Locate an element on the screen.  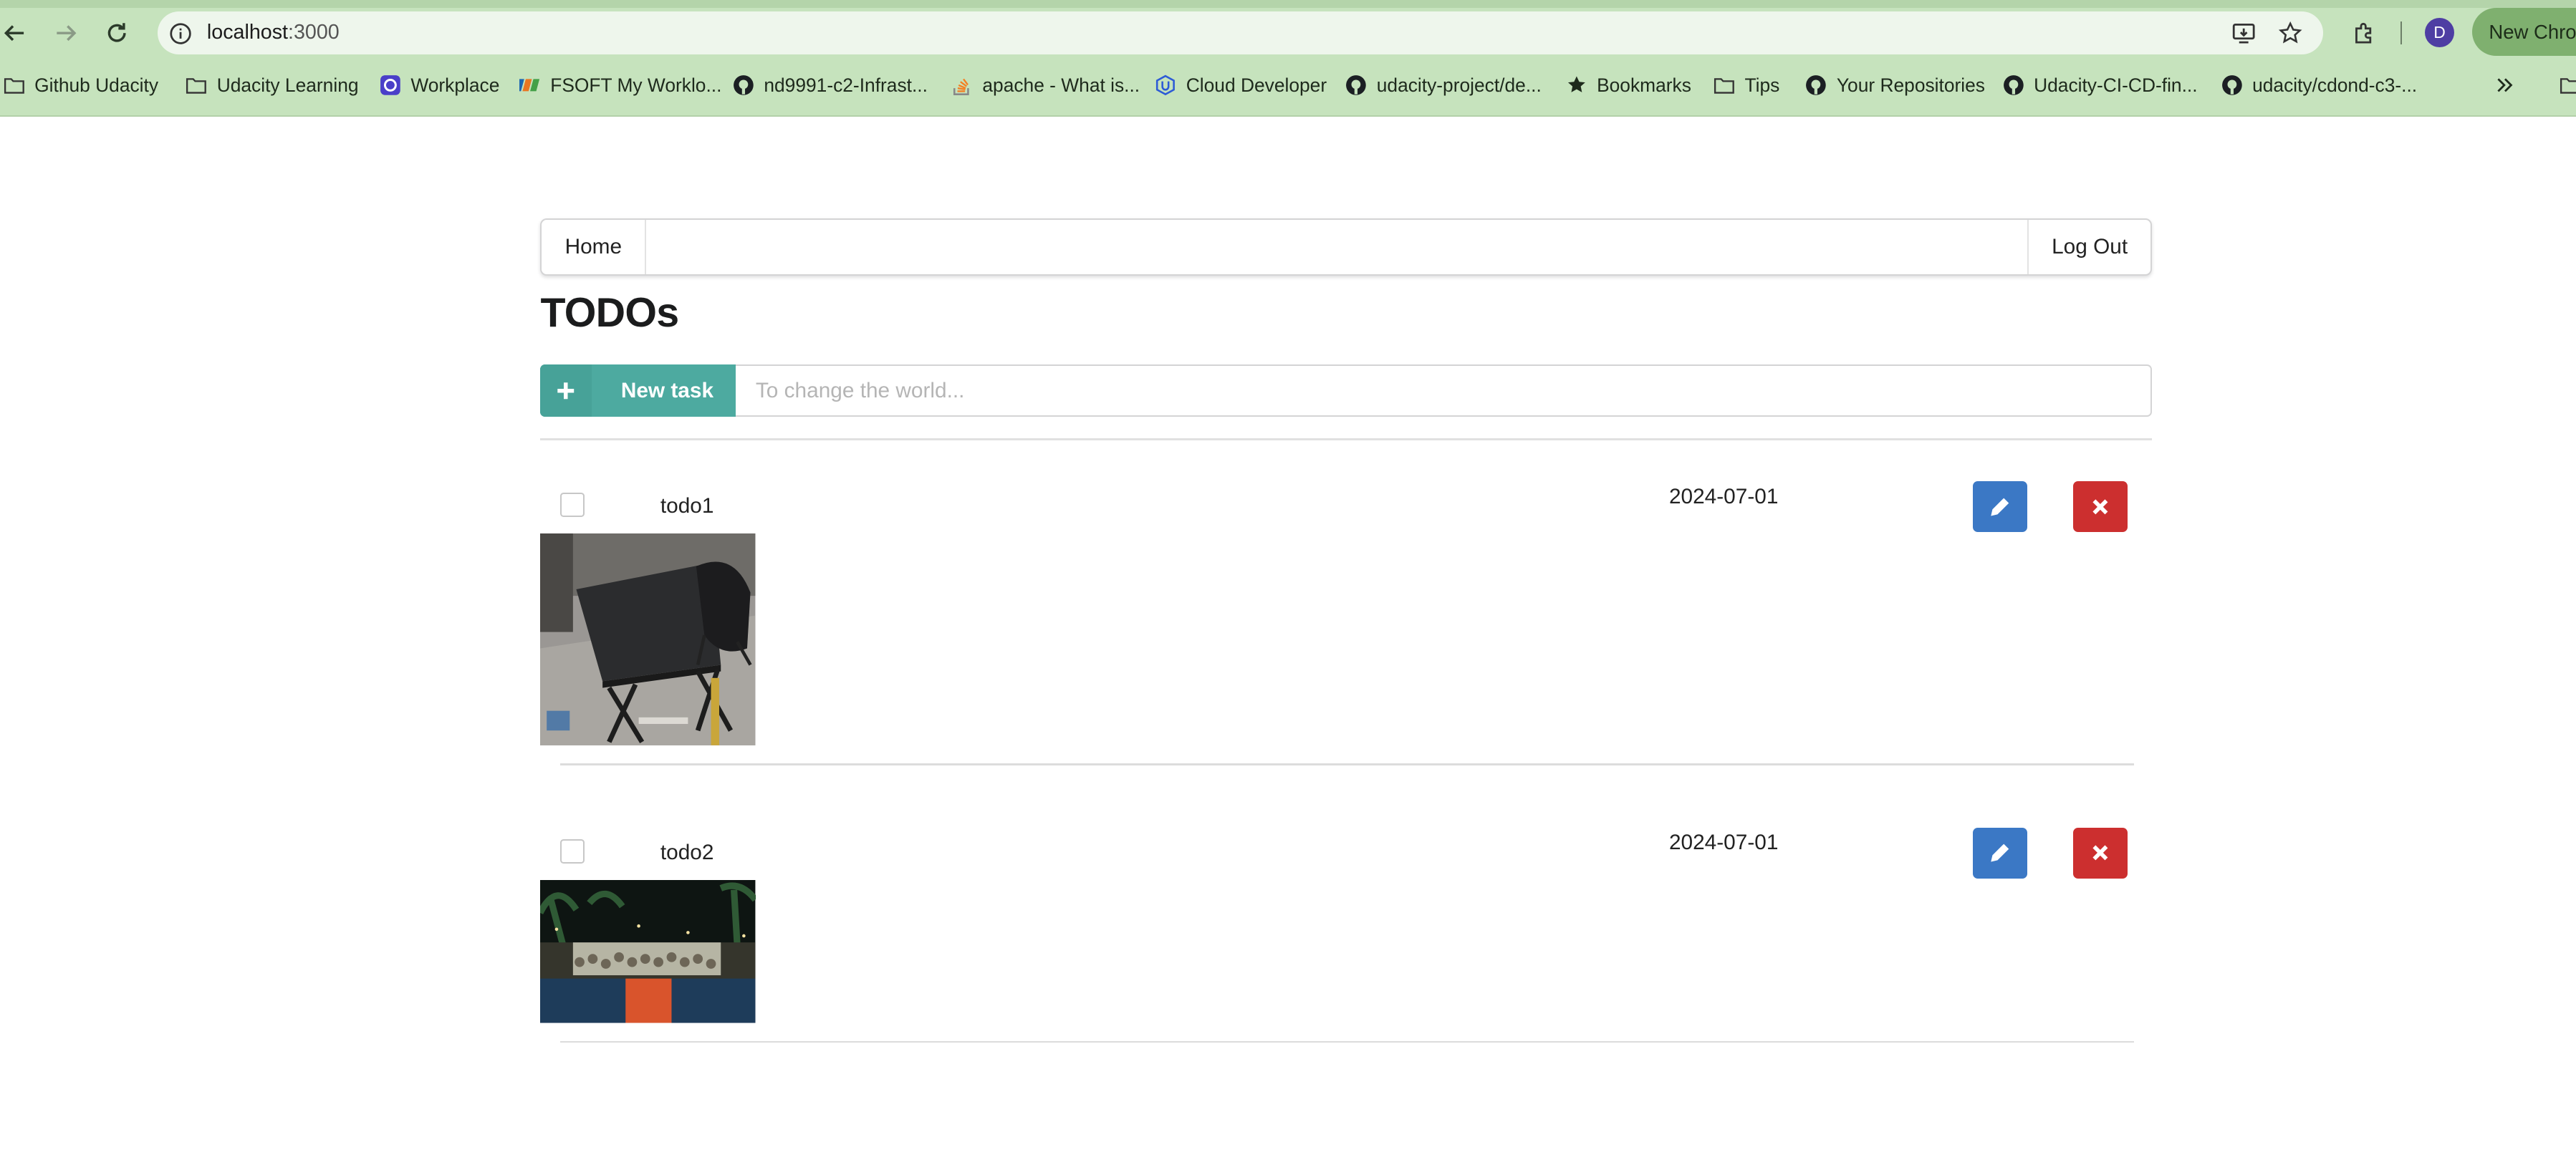
bookmark-item: Github Udacity is located at coordinates (81, 85).